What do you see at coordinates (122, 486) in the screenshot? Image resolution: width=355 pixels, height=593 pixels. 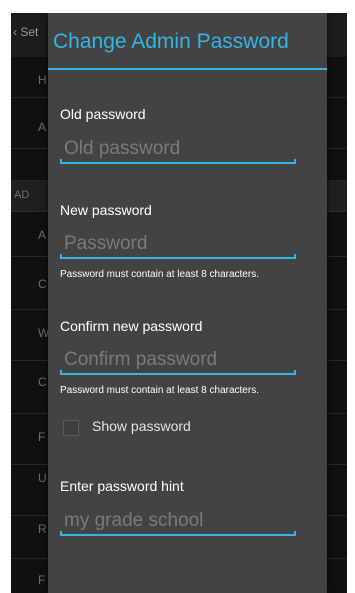 I see `password-hint-label: Enter password hint` at bounding box center [122, 486].